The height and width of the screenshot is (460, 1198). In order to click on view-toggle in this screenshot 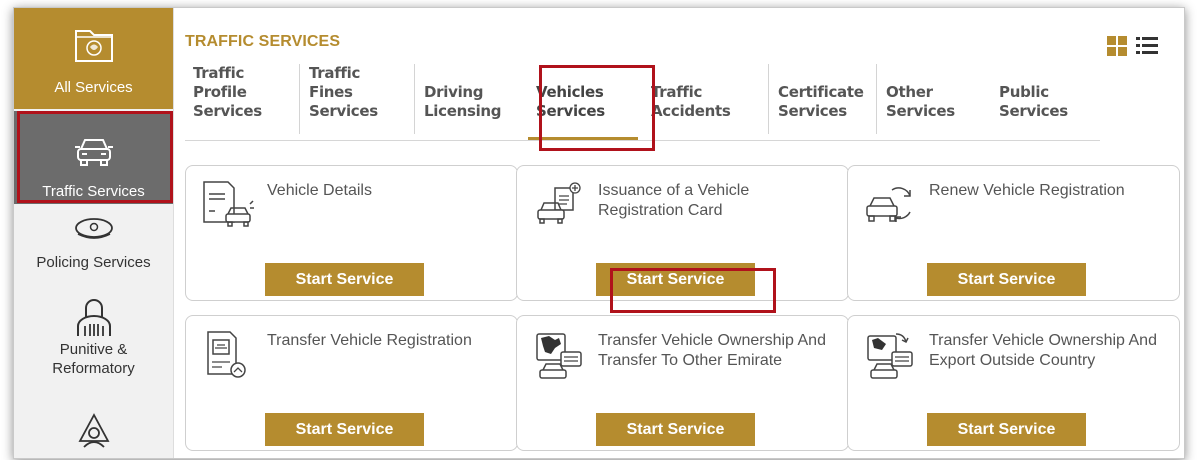, I will do `click(1132, 46)`.